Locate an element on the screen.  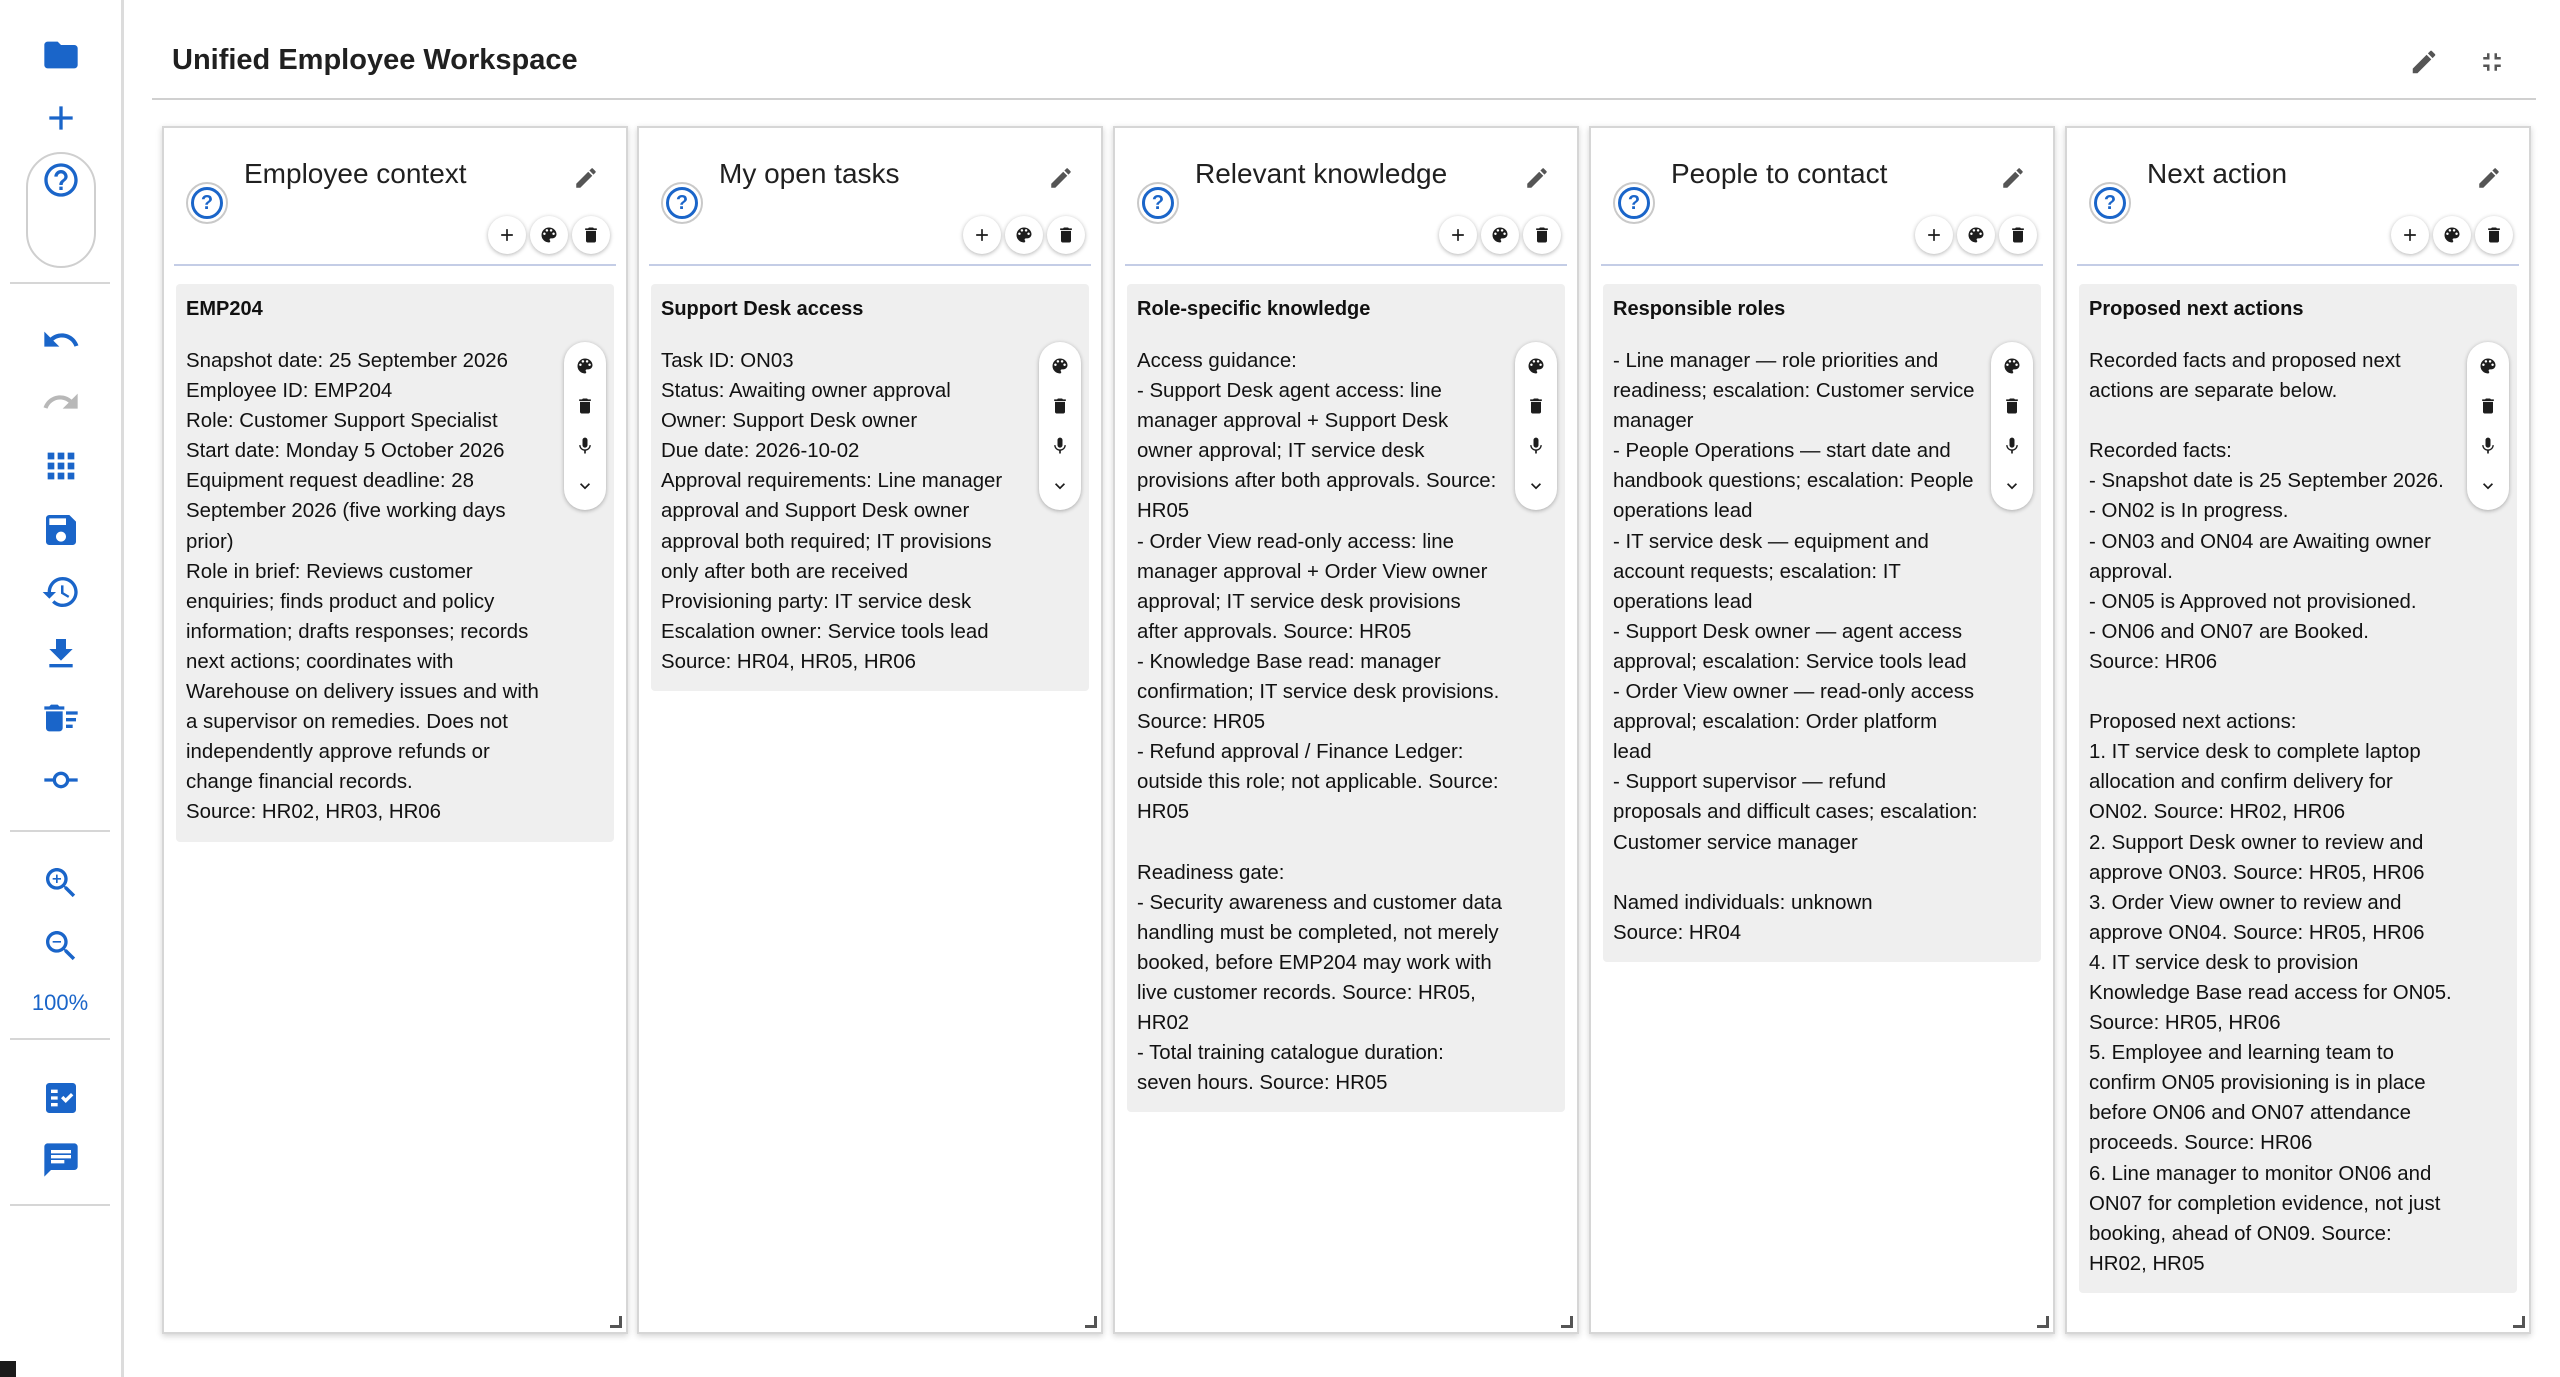
plus-icon is located at coordinates (61, 118).